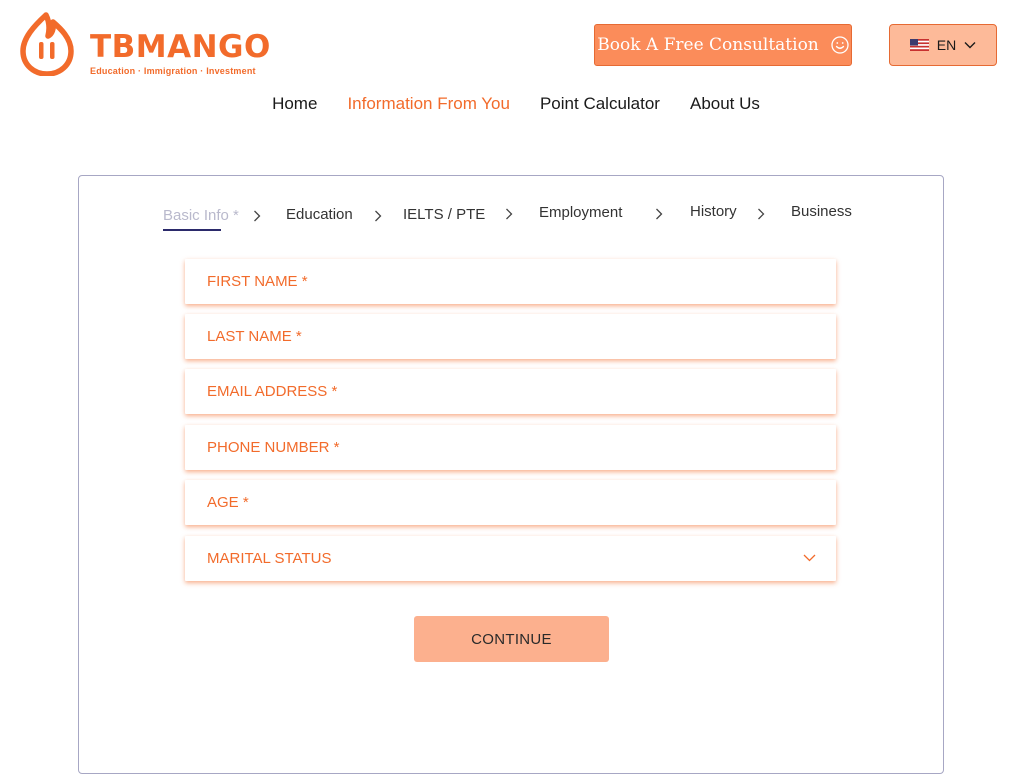  I want to click on book-consultation-label: Book A Free Consultation, so click(708, 45).